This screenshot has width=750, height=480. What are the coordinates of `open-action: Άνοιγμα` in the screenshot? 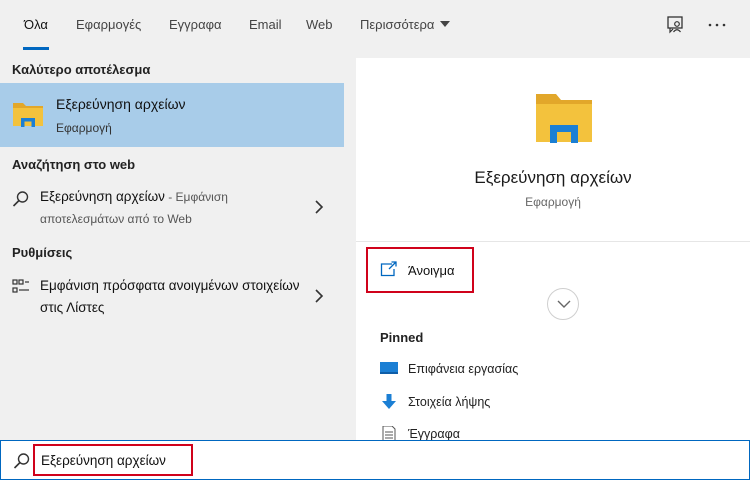 It's located at (420, 270).